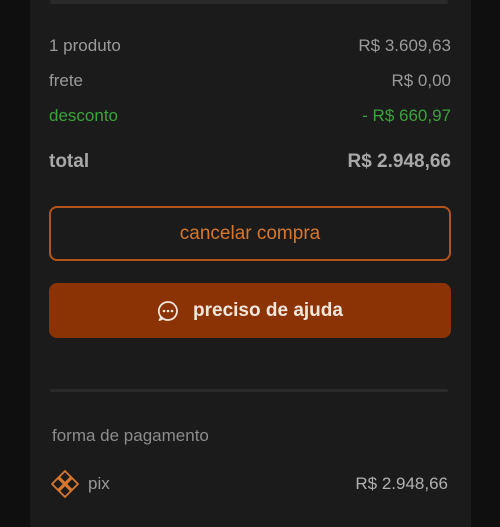  I want to click on summary-row-shipping: frete R$ 0,00, so click(250, 81).